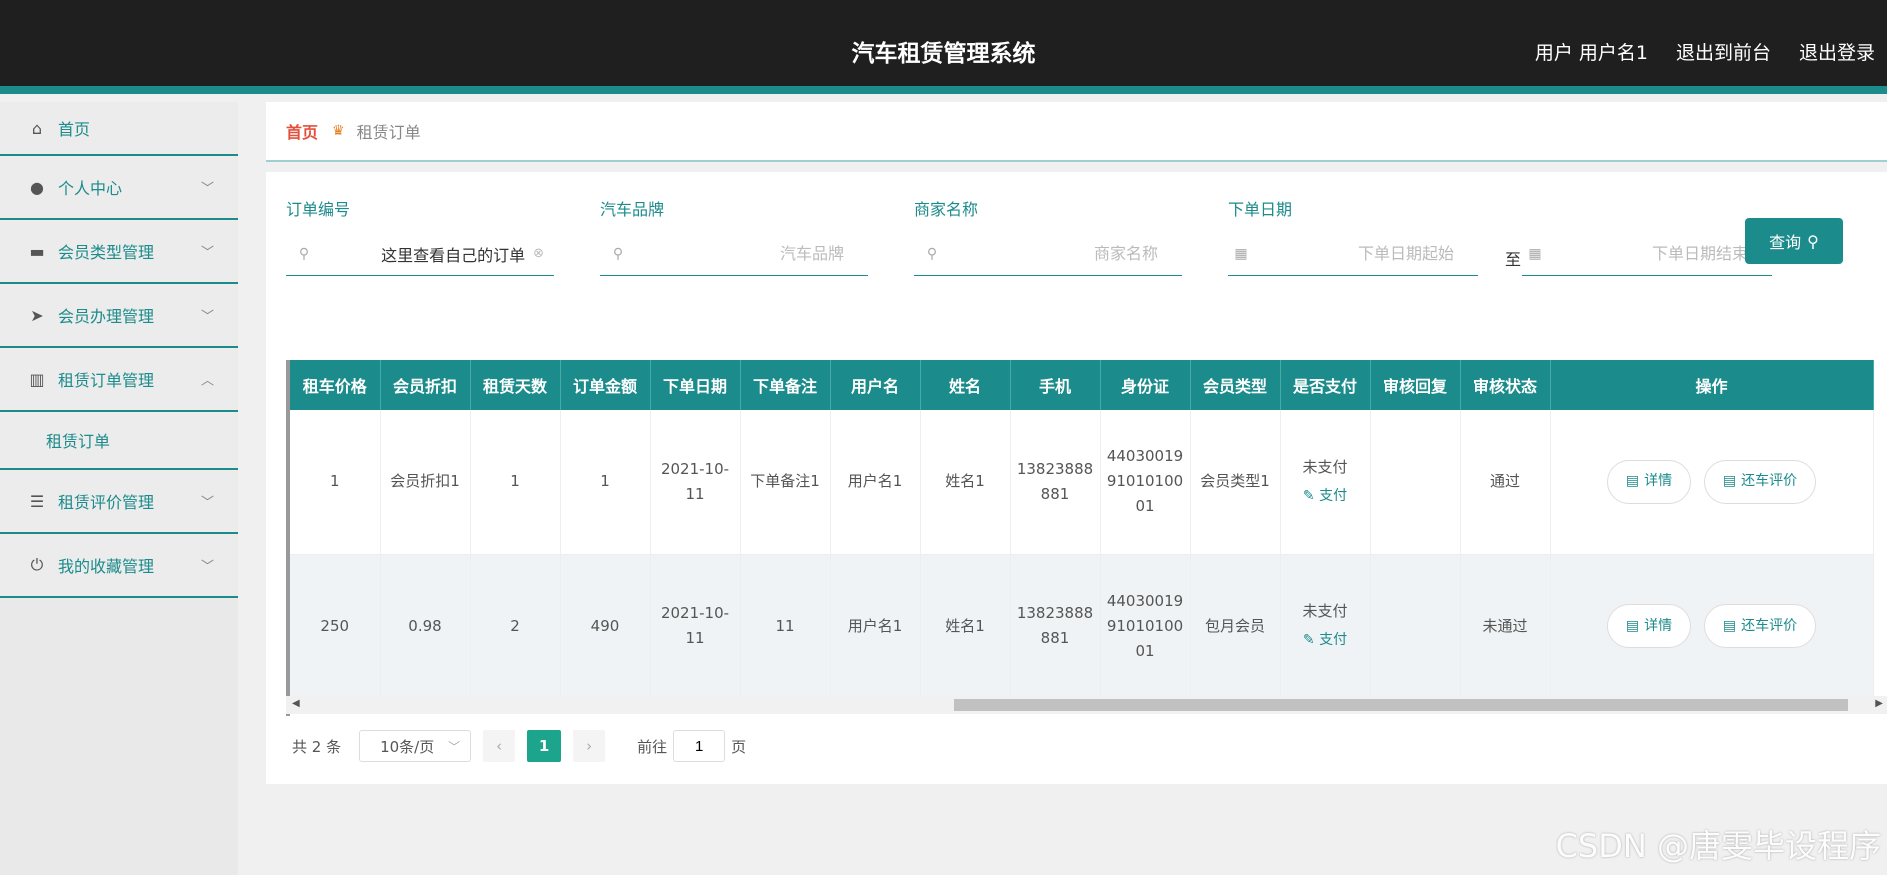 Image resolution: width=1887 pixels, height=875 pixels. I want to click on filter-brand: 汽车品牌, so click(632, 207).